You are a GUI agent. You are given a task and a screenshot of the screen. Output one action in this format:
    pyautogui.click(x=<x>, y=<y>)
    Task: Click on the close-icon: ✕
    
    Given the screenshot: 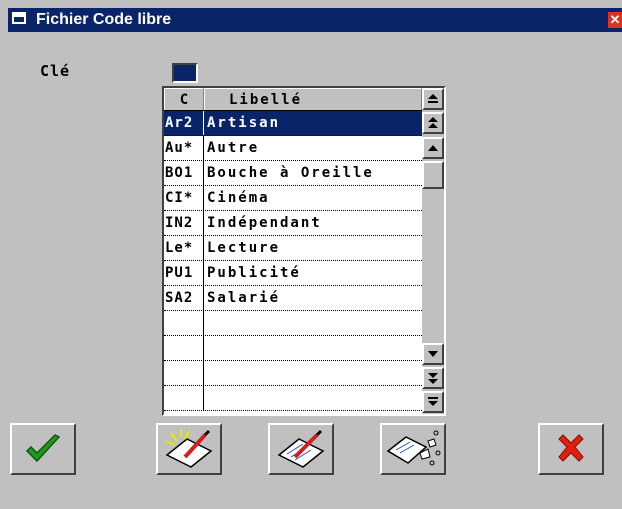 What is the action you would take?
    pyautogui.click(x=615, y=20)
    